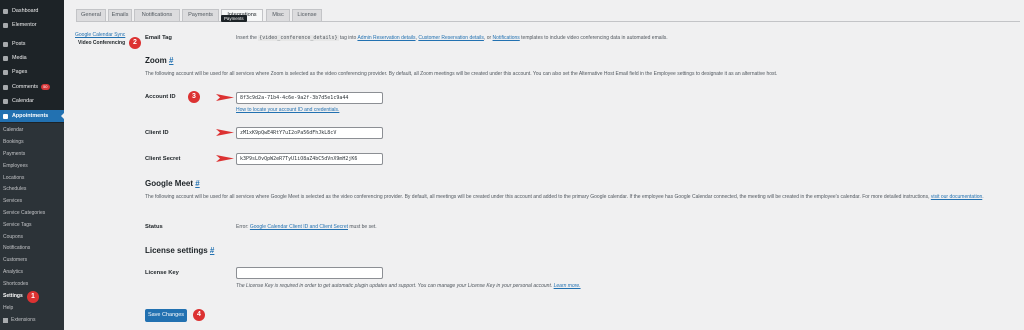 This screenshot has width=1024, height=330. Describe the element at coordinates (24, 213) in the screenshot. I see `submenu-service-categories: Service Categories` at that location.